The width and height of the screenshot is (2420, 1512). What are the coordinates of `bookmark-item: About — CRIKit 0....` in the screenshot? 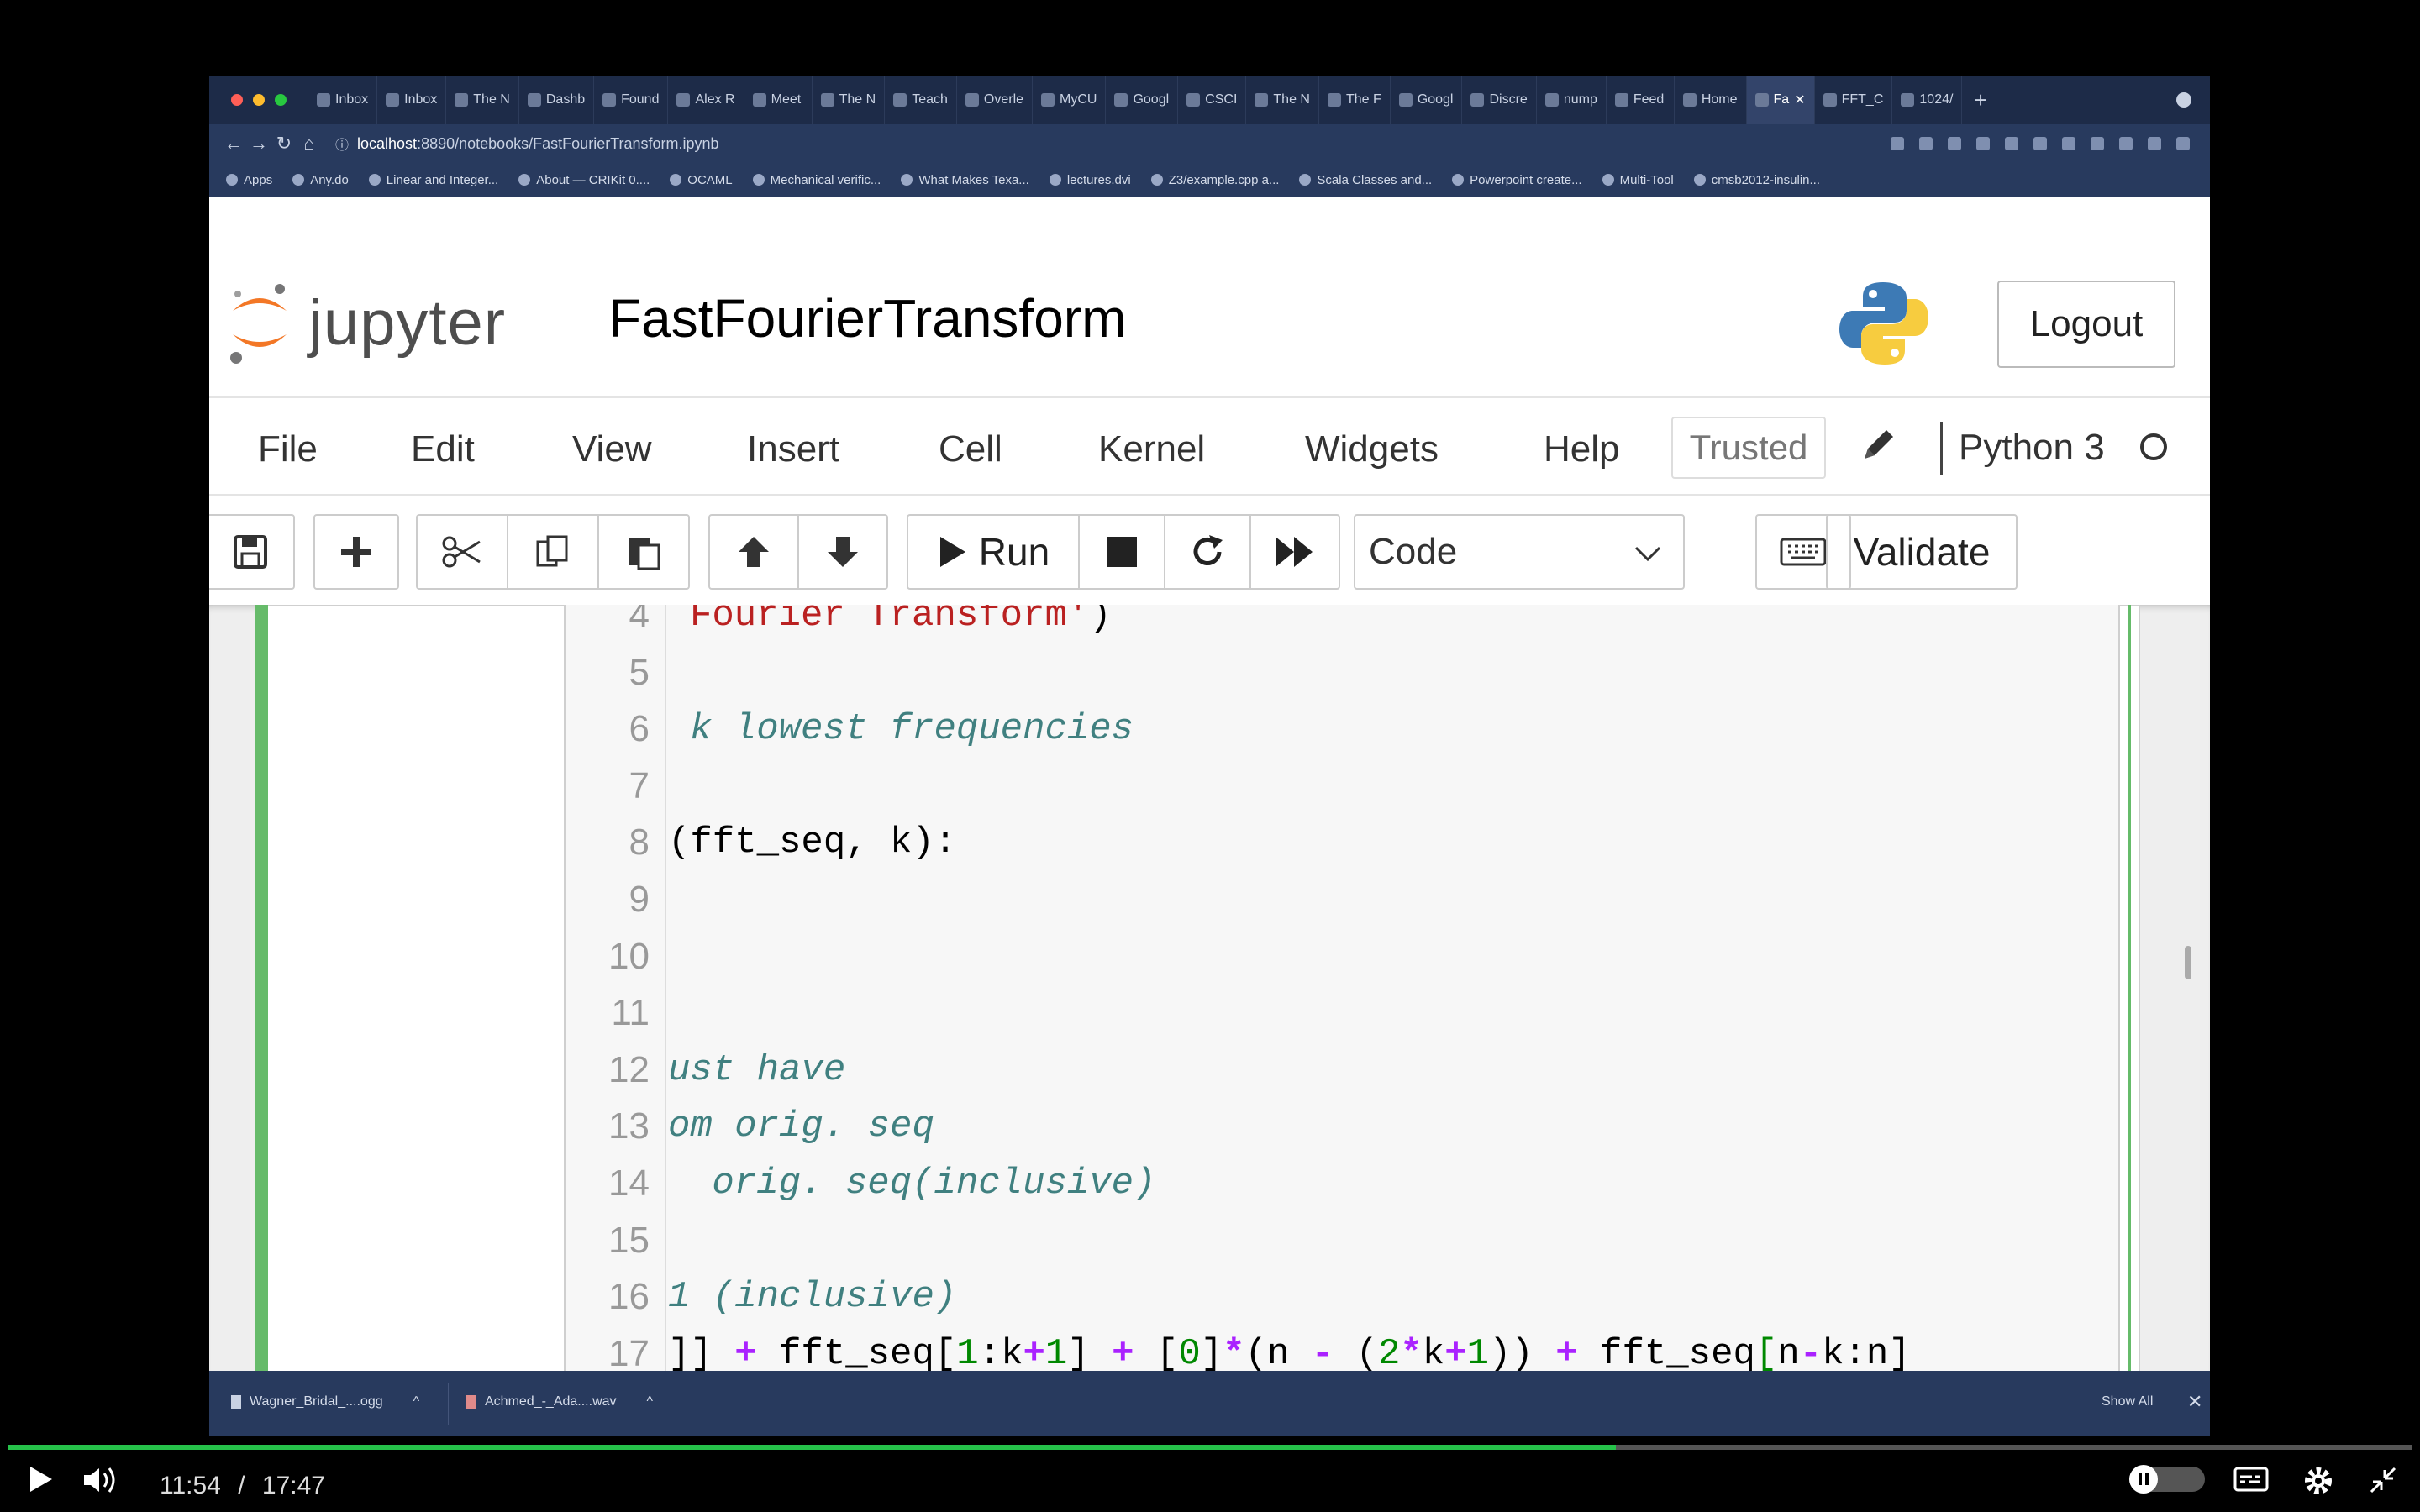 It's located at (584, 180).